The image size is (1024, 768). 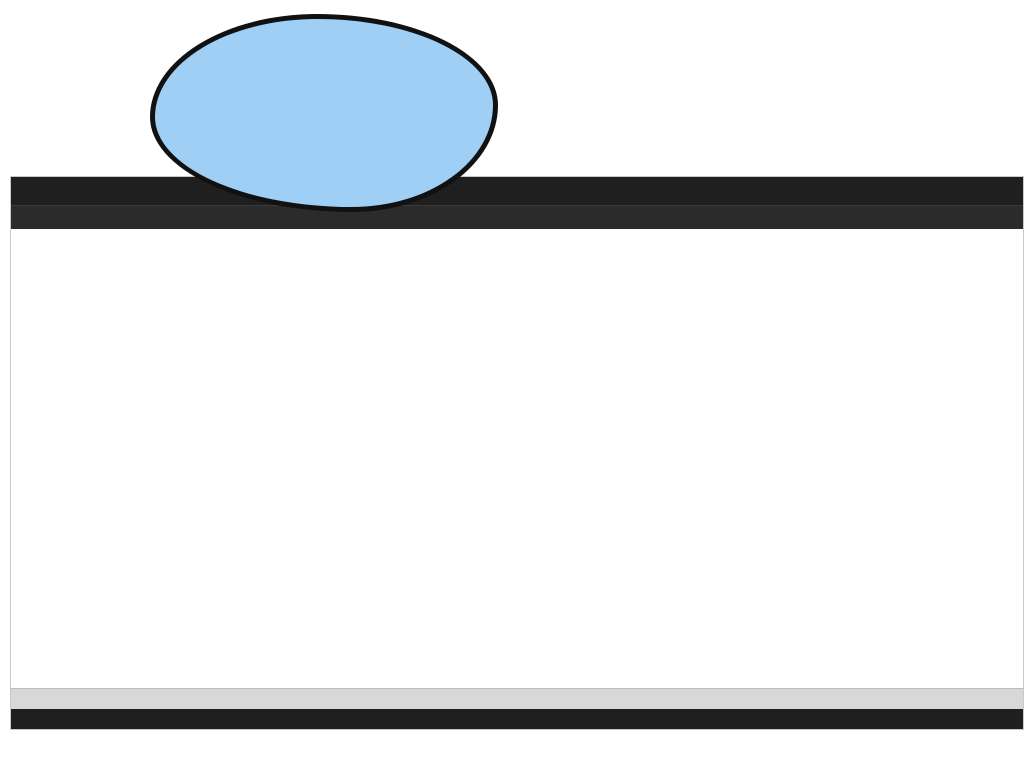 What do you see at coordinates (517, 698) in the screenshot?
I see `sheet-tab-bar` at bounding box center [517, 698].